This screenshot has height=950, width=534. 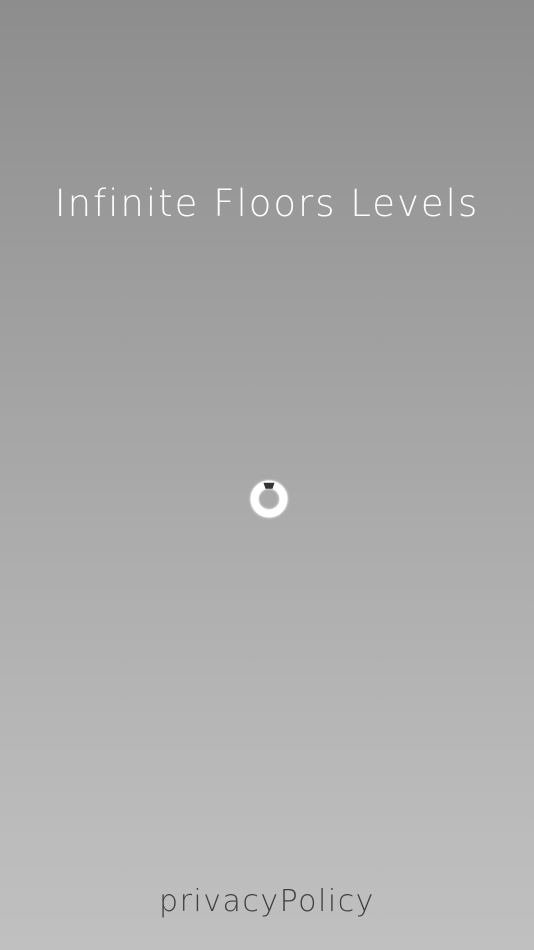 I want to click on loading-ring-icon, so click(x=269, y=499).